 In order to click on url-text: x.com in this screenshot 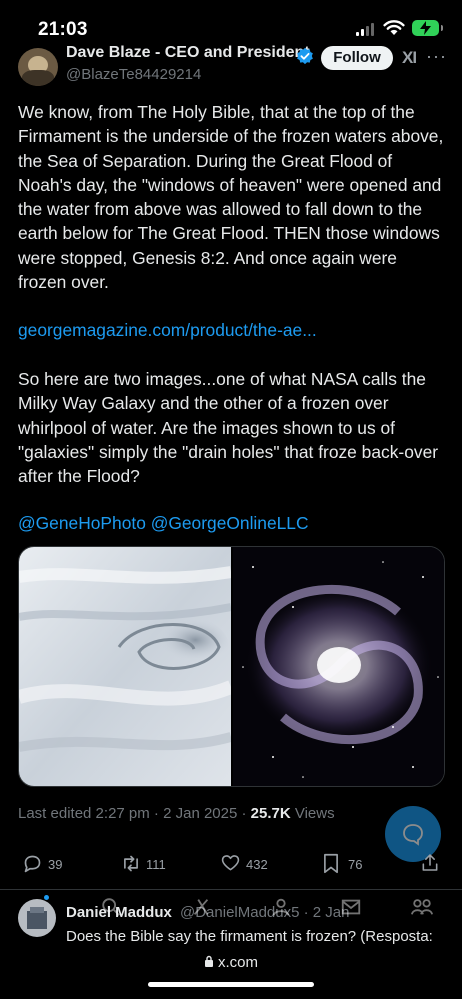, I will do `click(237, 962)`.